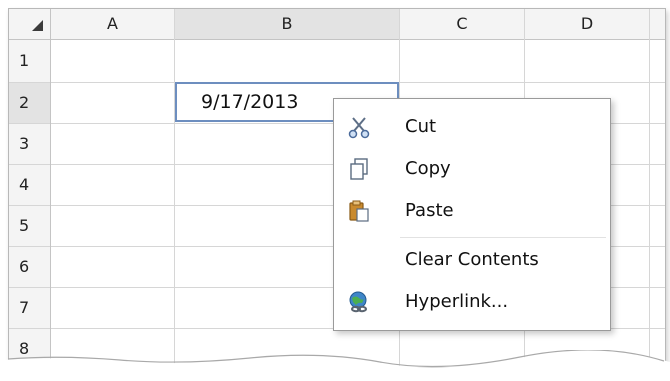 The width and height of the screenshot is (670, 381). Describe the element at coordinates (29, 308) in the screenshot. I see `row-header-7: 7` at that location.